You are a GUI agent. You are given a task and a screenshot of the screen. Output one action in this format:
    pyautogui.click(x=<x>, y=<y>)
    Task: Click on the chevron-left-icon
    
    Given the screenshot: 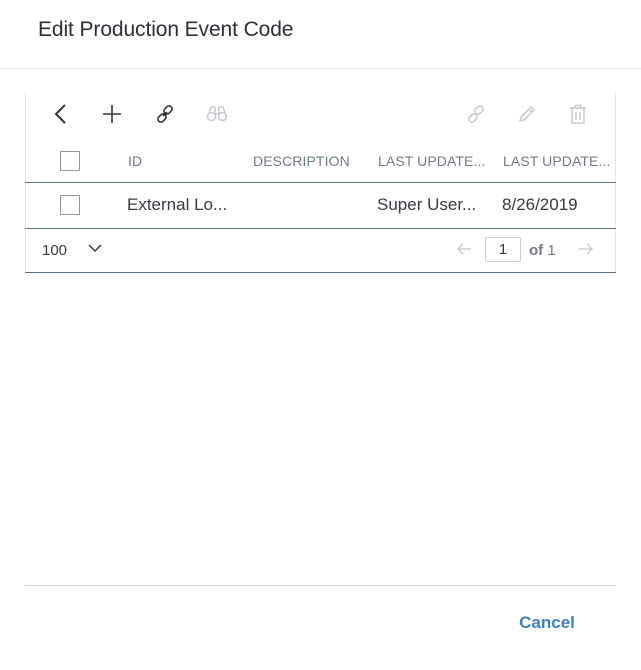 What is the action you would take?
    pyautogui.click(x=60, y=114)
    